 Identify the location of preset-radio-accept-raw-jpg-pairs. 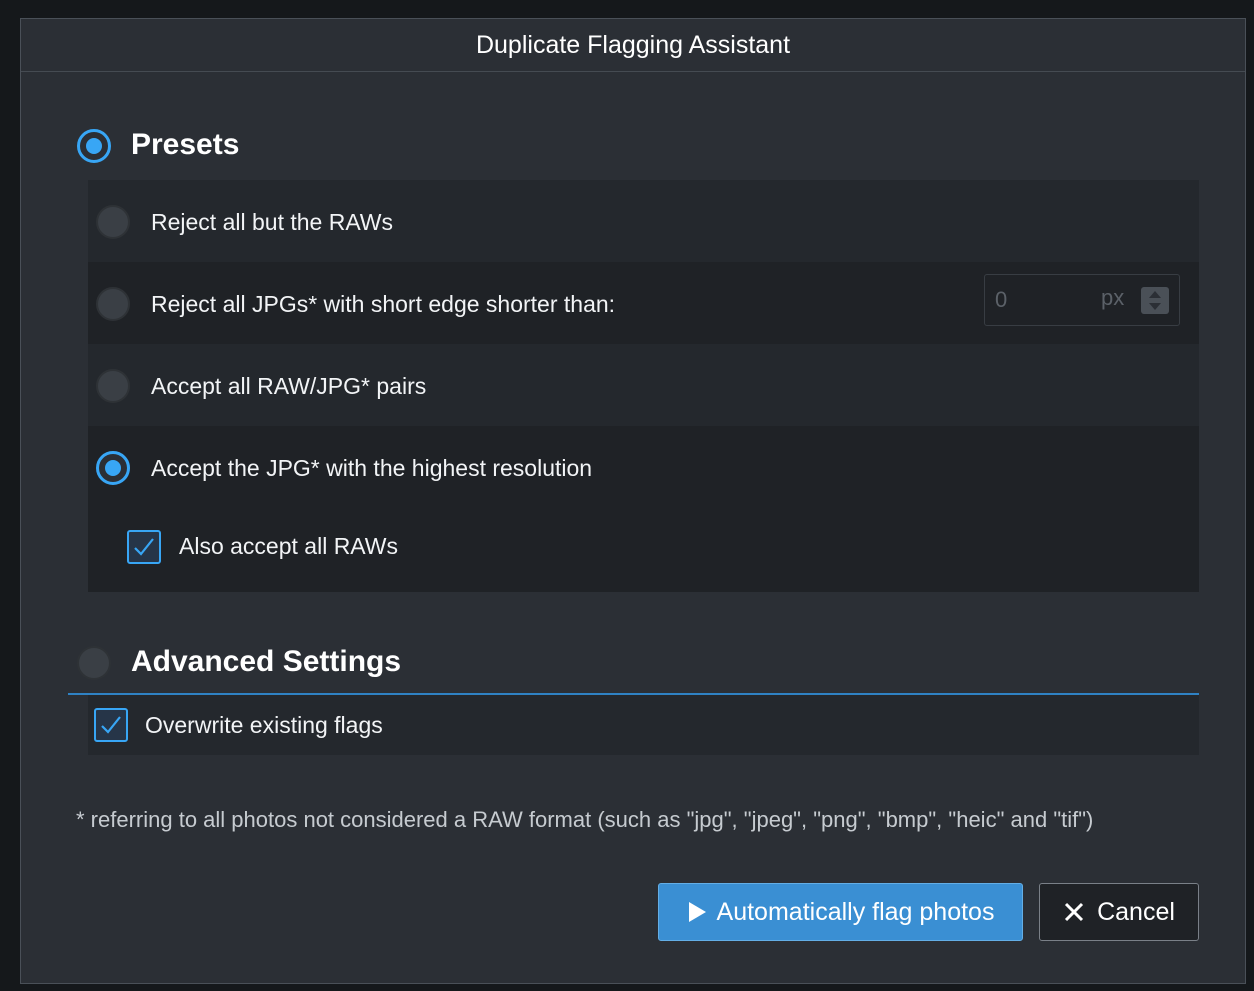
(113, 386).